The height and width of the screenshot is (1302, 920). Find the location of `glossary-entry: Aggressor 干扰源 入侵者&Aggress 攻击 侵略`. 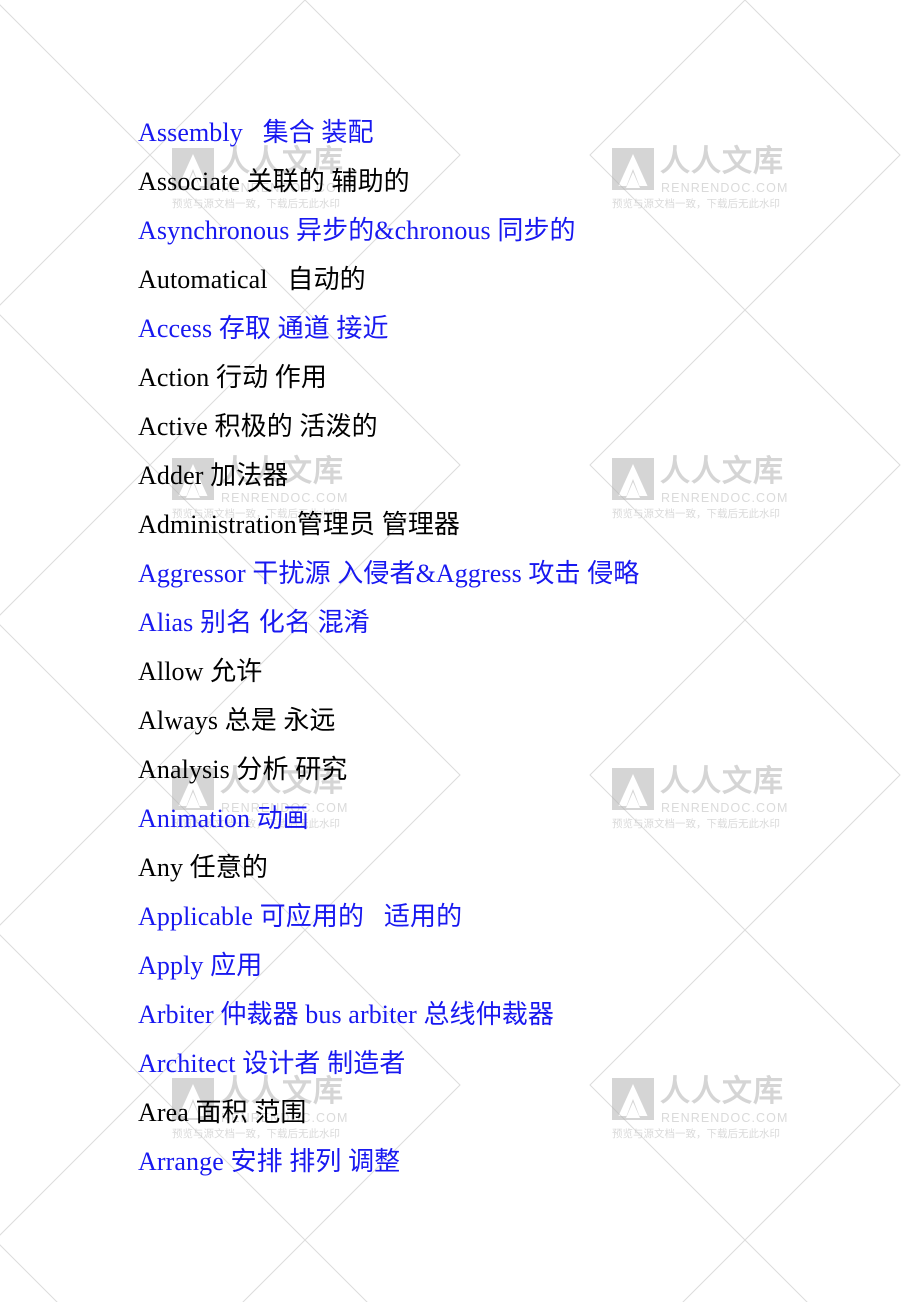

glossary-entry: Aggressor 干扰源 入侵者&Aggress 攻击 侵略 is located at coordinates (389, 573).